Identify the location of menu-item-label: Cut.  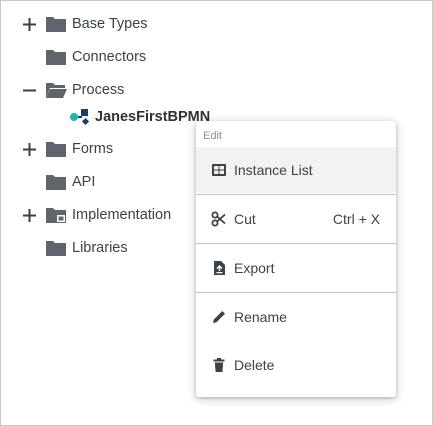
(245, 219).